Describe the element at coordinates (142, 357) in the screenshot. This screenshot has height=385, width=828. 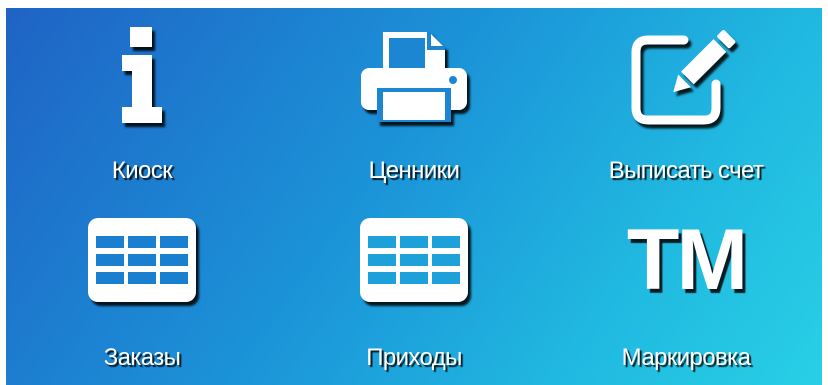
I see `tile-label: Заказы` at that location.